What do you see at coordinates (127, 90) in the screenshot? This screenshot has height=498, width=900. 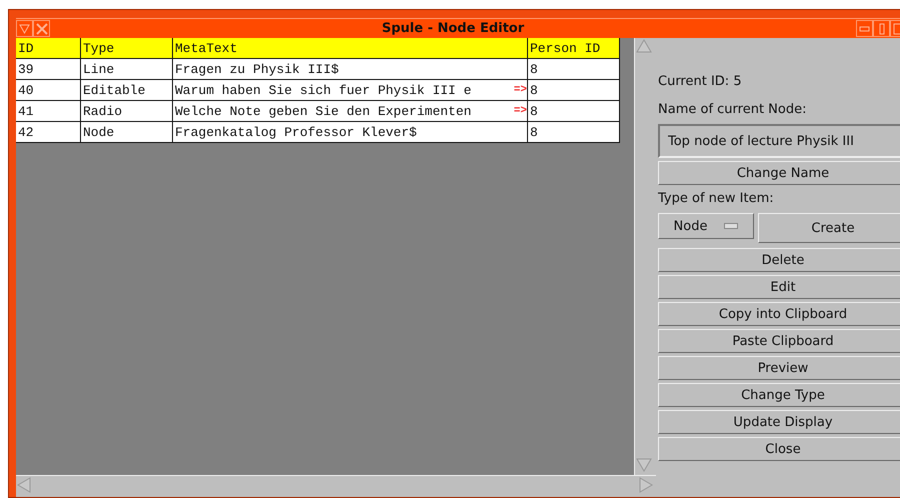 I see `table-cell: Editable` at bounding box center [127, 90].